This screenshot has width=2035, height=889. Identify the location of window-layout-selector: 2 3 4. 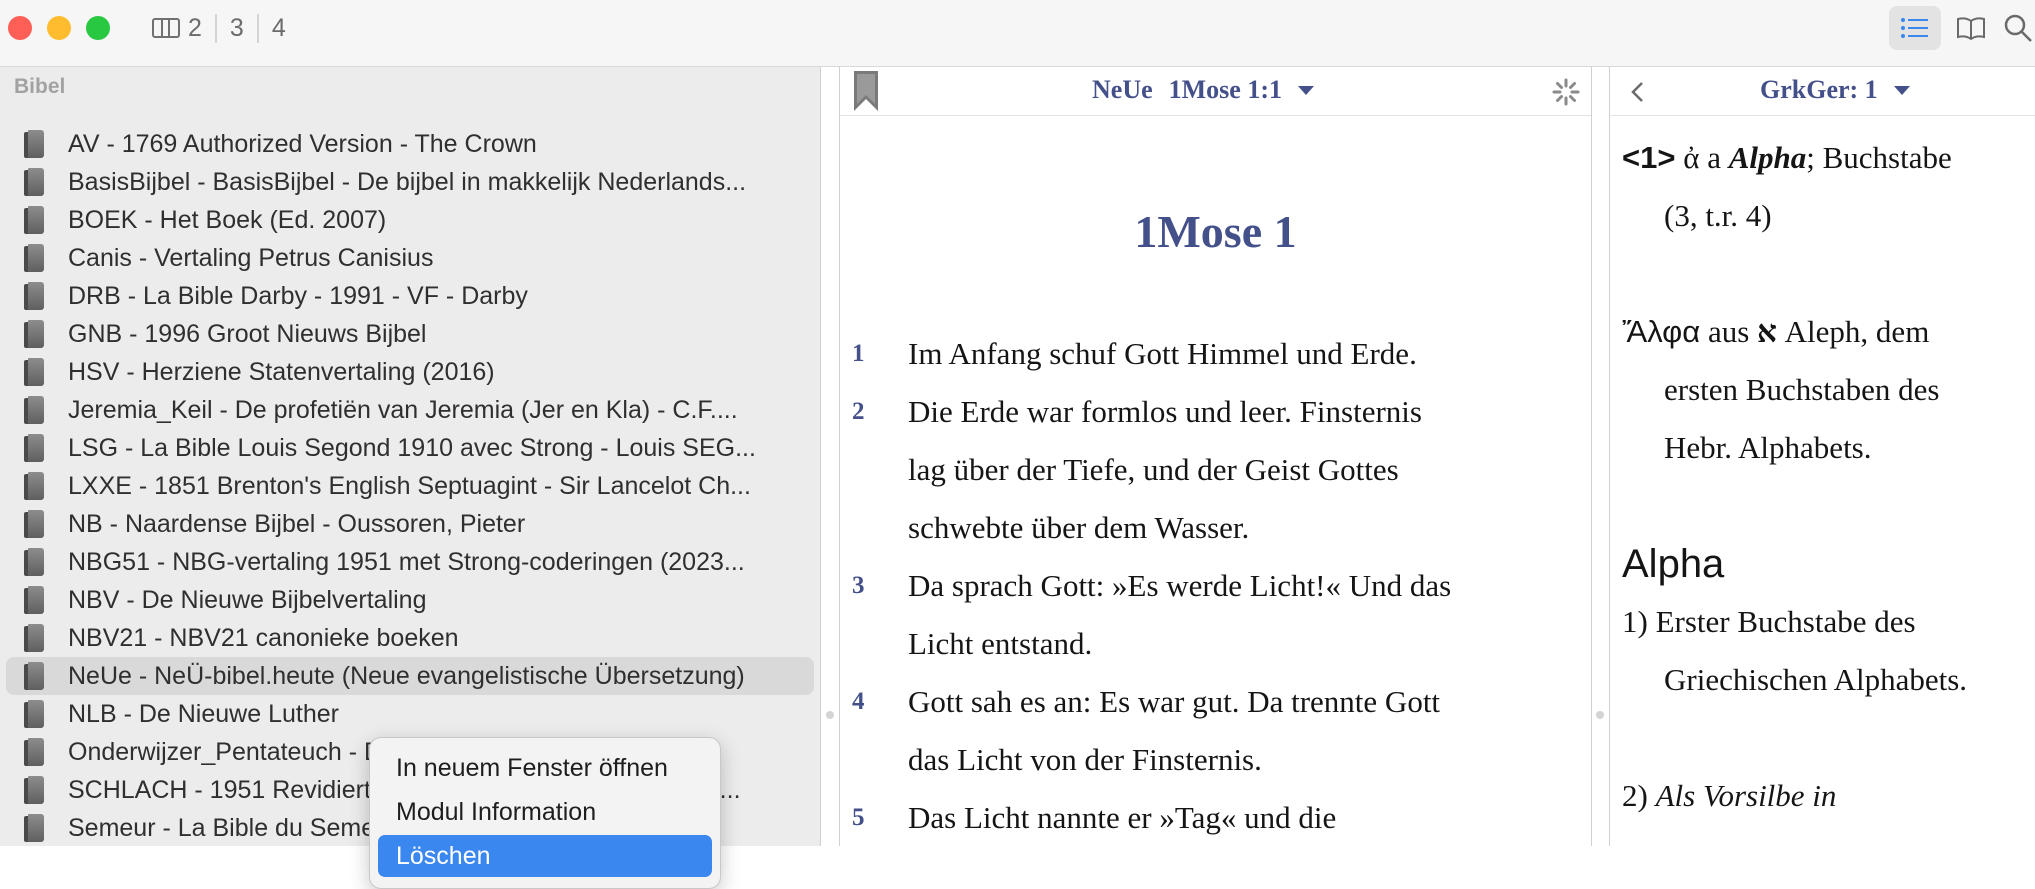
(225, 28).